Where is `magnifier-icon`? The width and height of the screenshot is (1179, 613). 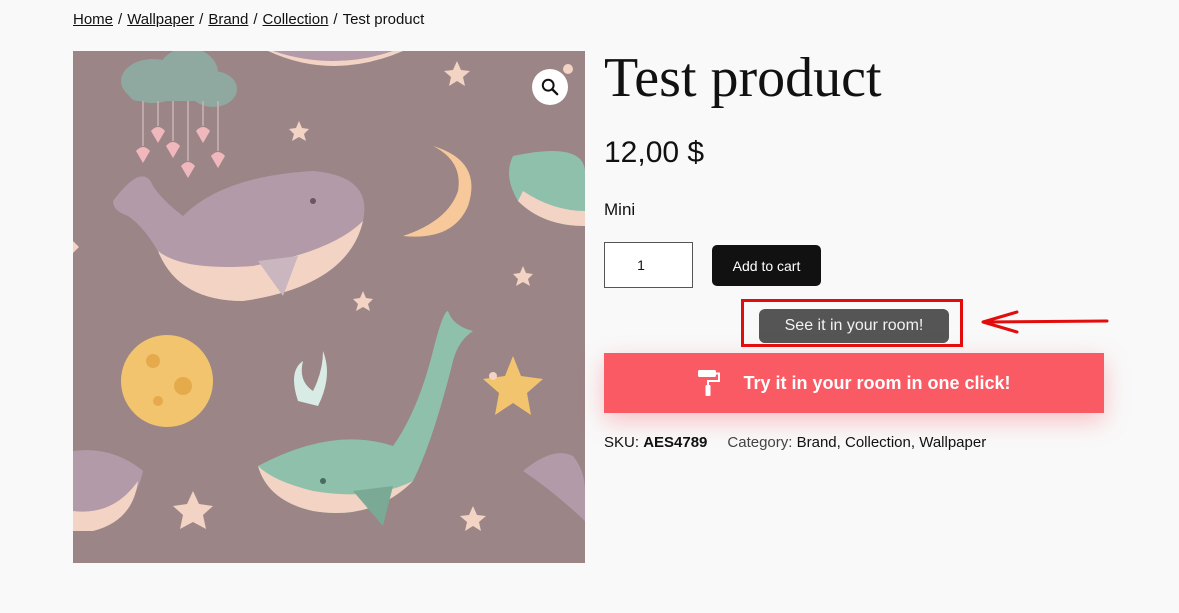
magnifier-icon is located at coordinates (550, 87).